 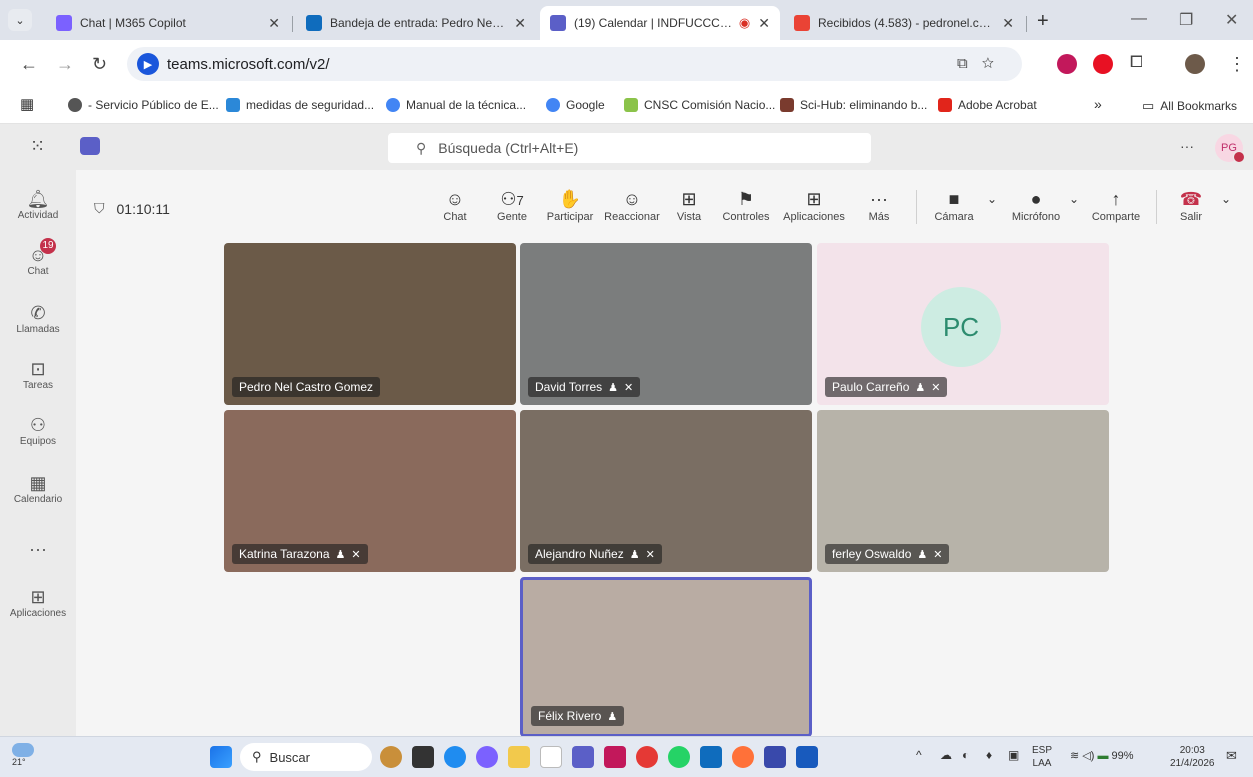 I want to click on user-avatar: PG, so click(x=1230, y=148).